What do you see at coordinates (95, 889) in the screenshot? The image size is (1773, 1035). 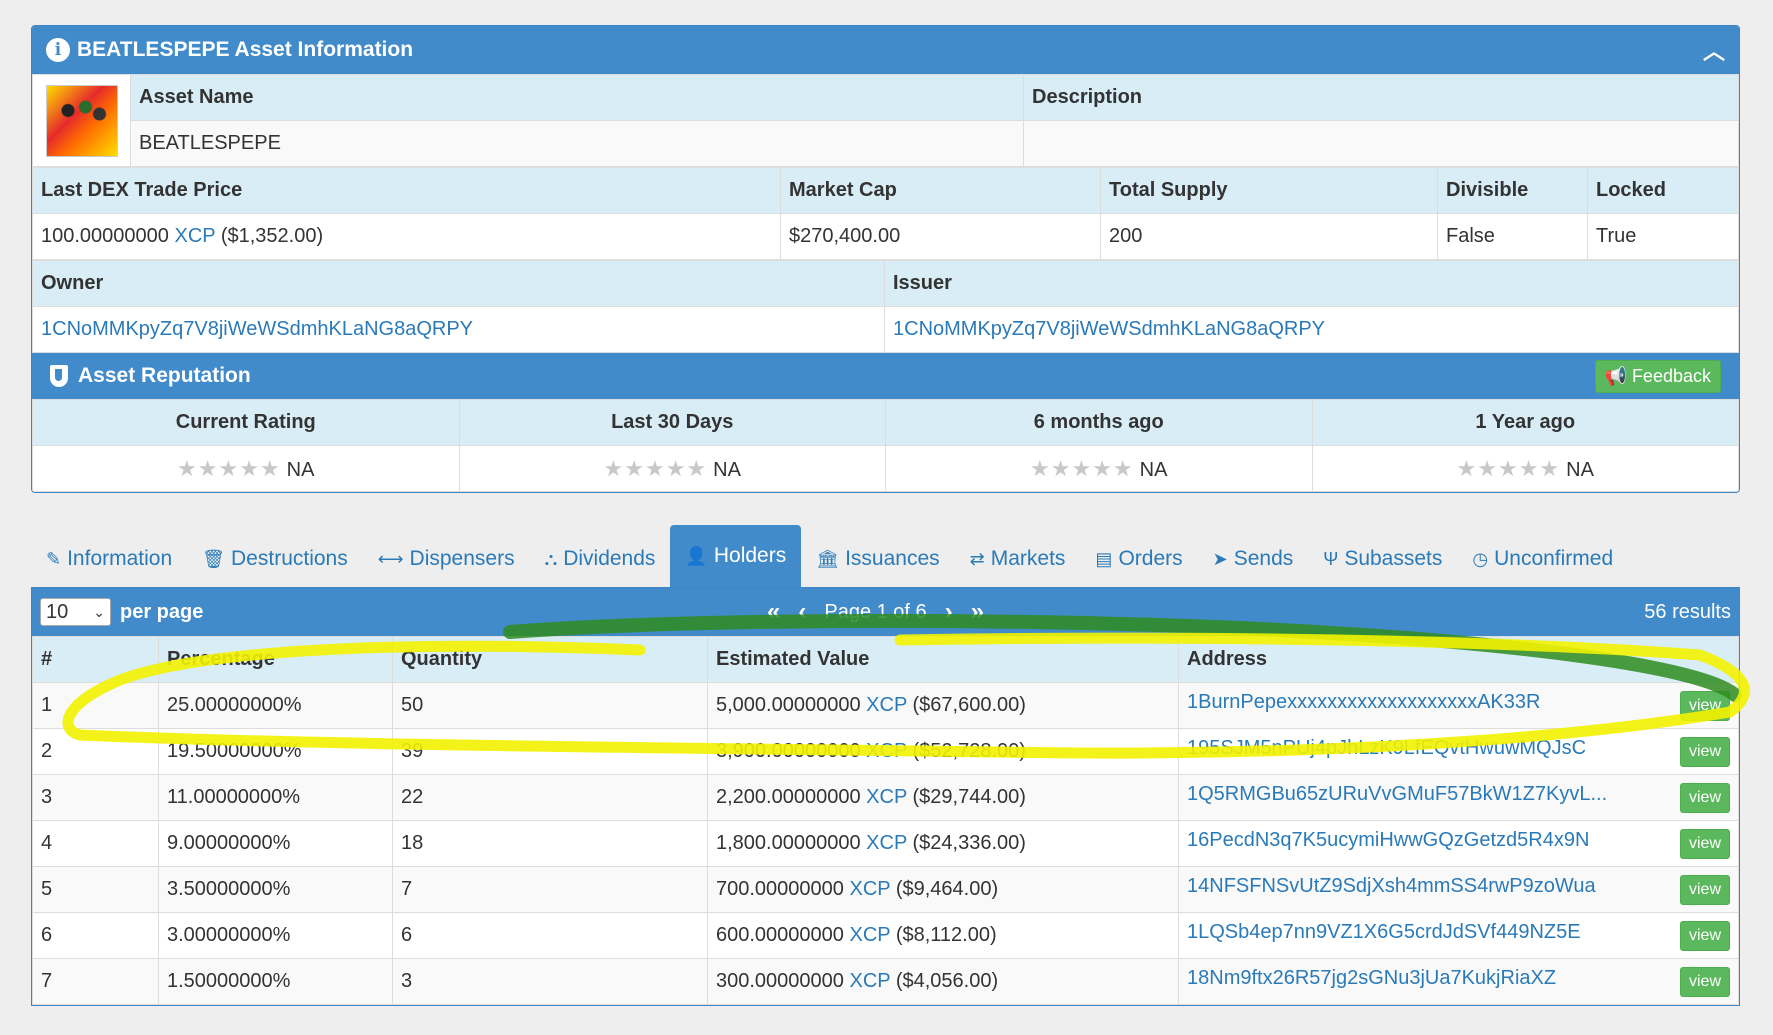 I see `row-number: 5` at bounding box center [95, 889].